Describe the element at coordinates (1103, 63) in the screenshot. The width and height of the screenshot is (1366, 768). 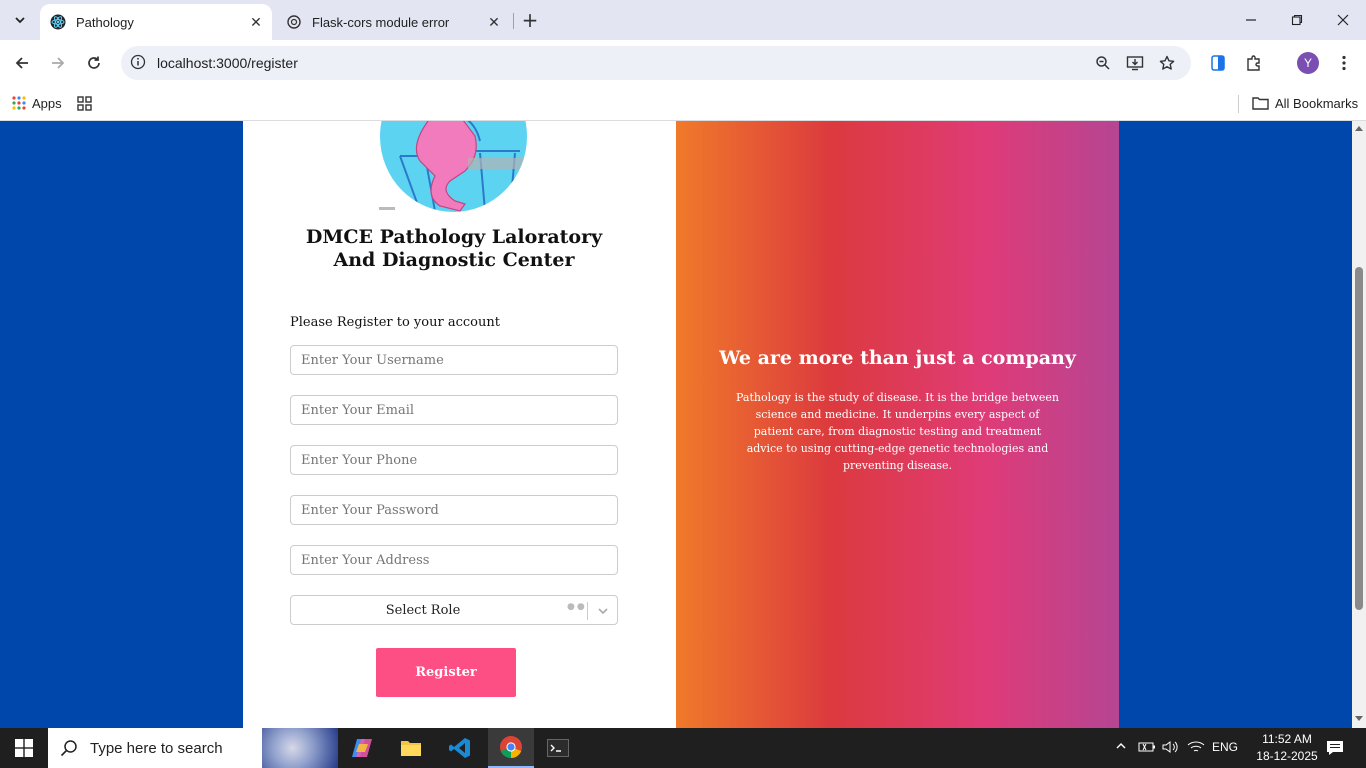
I see `zoom-icon` at that location.